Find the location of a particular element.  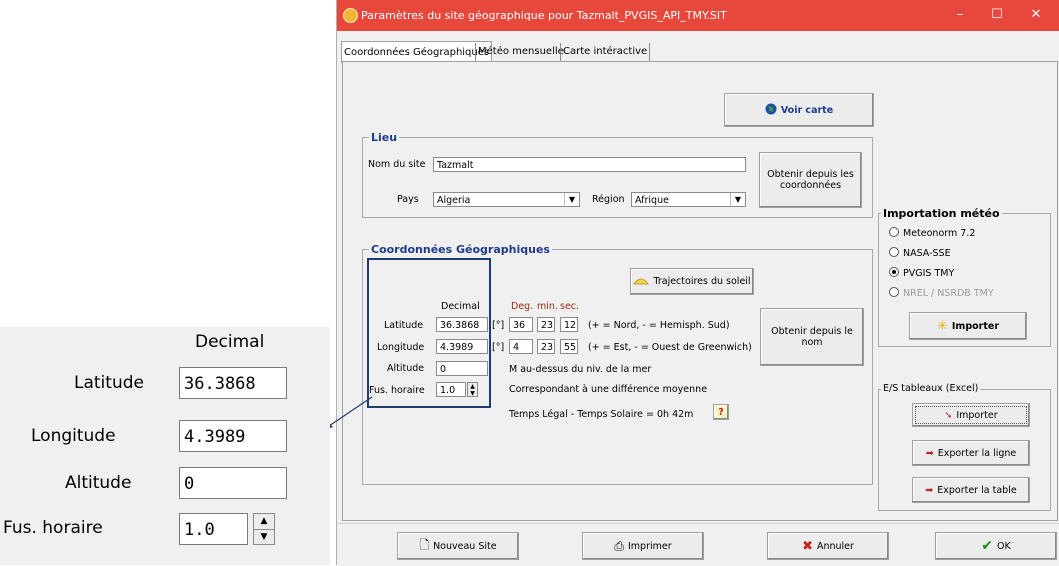

region-label: Région is located at coordinates (608, 199).